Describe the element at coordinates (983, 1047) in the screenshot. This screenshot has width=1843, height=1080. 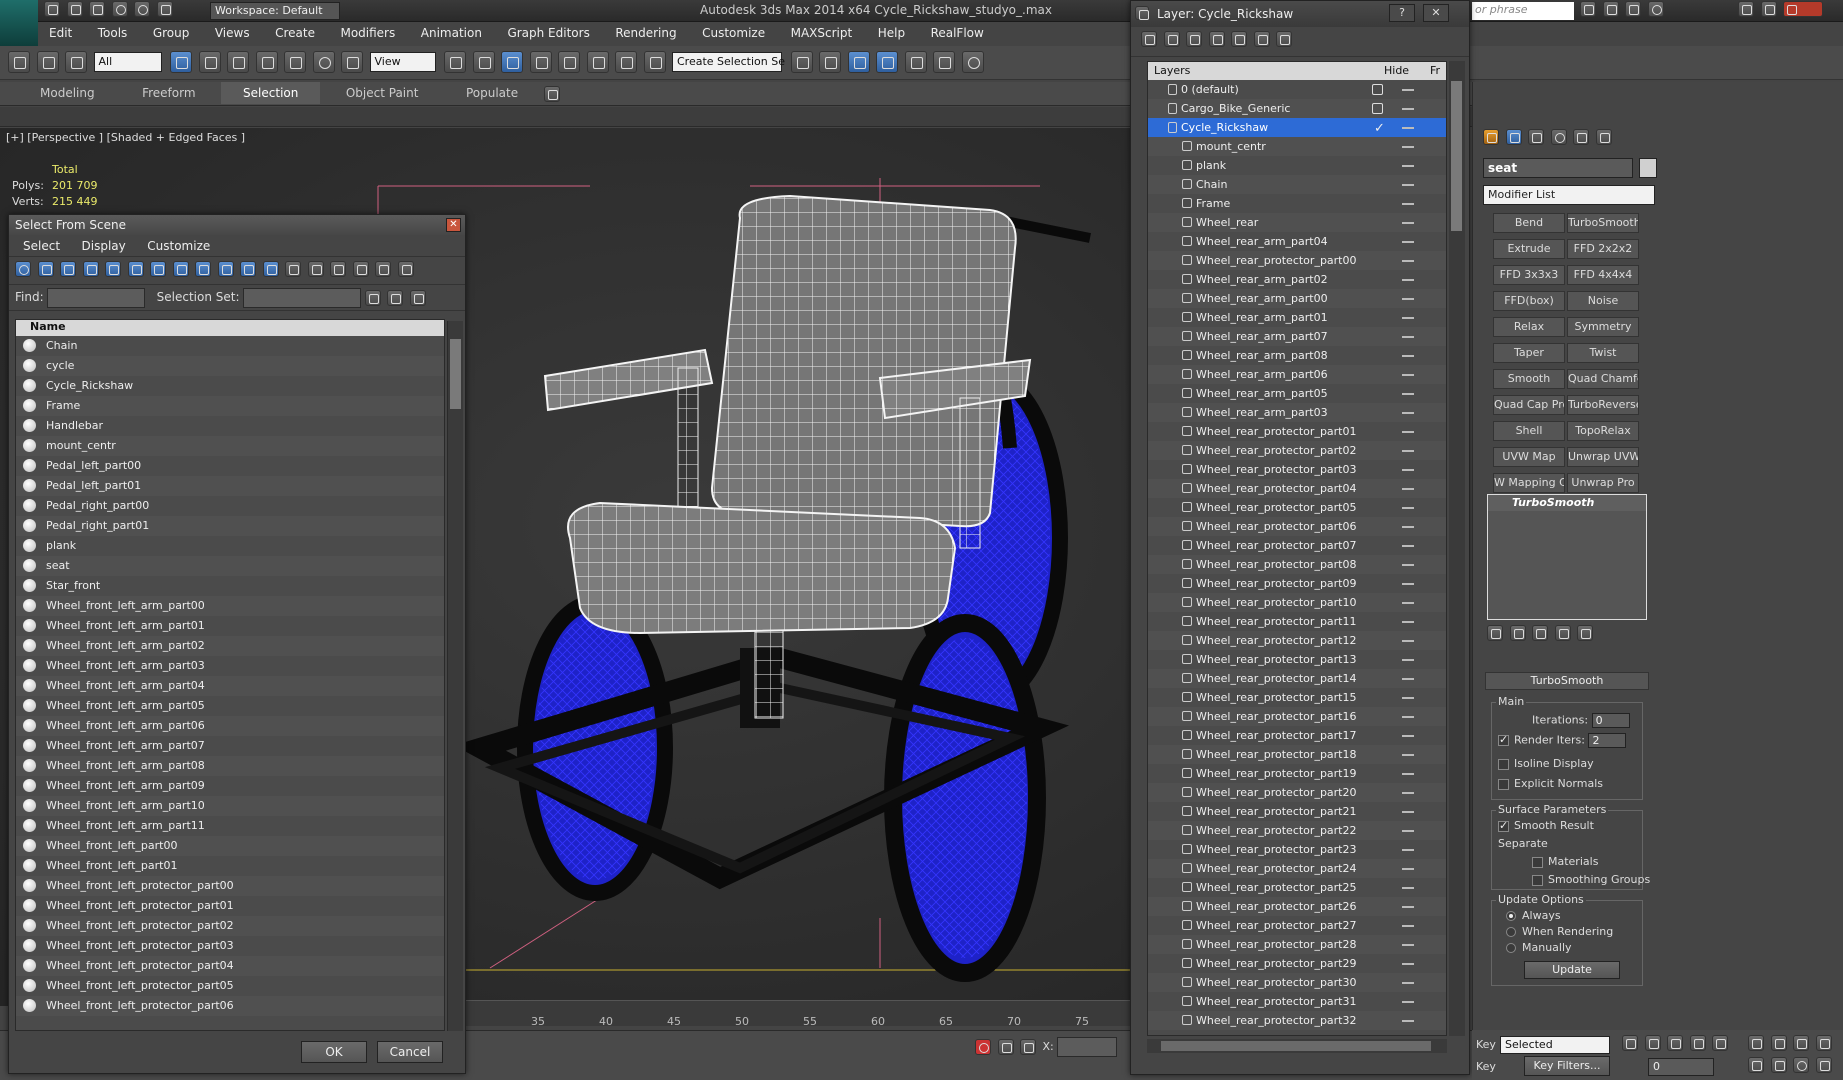
I see `isolate-toggle-icon` at that location.